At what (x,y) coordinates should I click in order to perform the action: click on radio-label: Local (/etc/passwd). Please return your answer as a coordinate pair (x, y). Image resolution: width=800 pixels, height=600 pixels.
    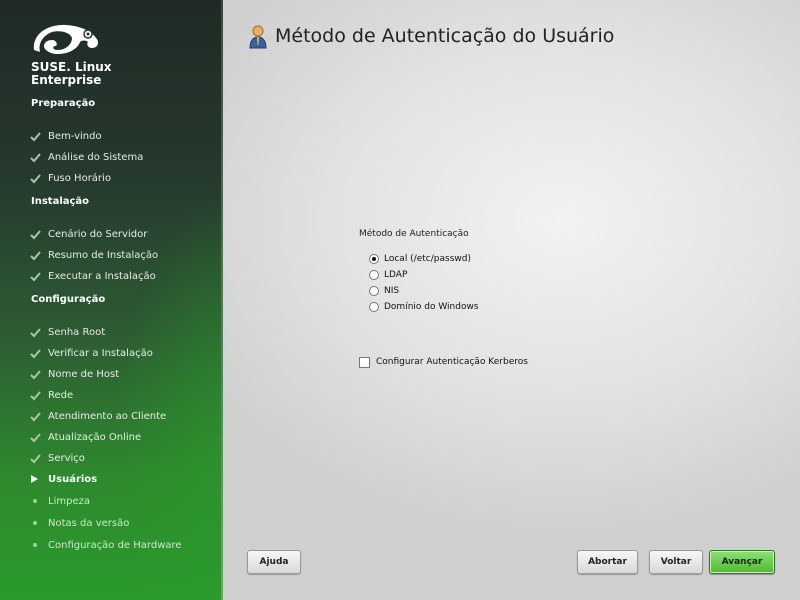
    Looking at the image, I should click on (427, 259).